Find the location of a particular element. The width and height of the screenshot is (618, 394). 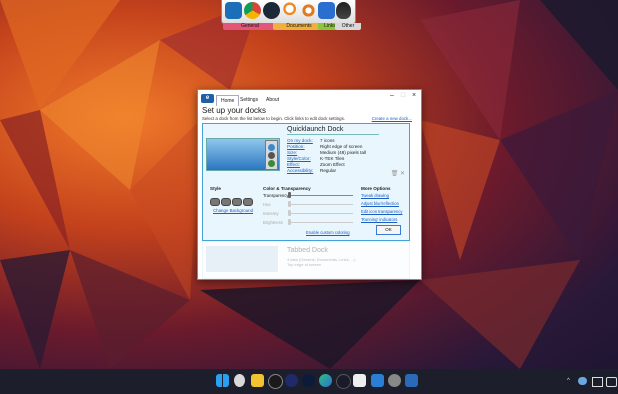

chevron-up-icon: ^ is located at coordinates (568, 381).